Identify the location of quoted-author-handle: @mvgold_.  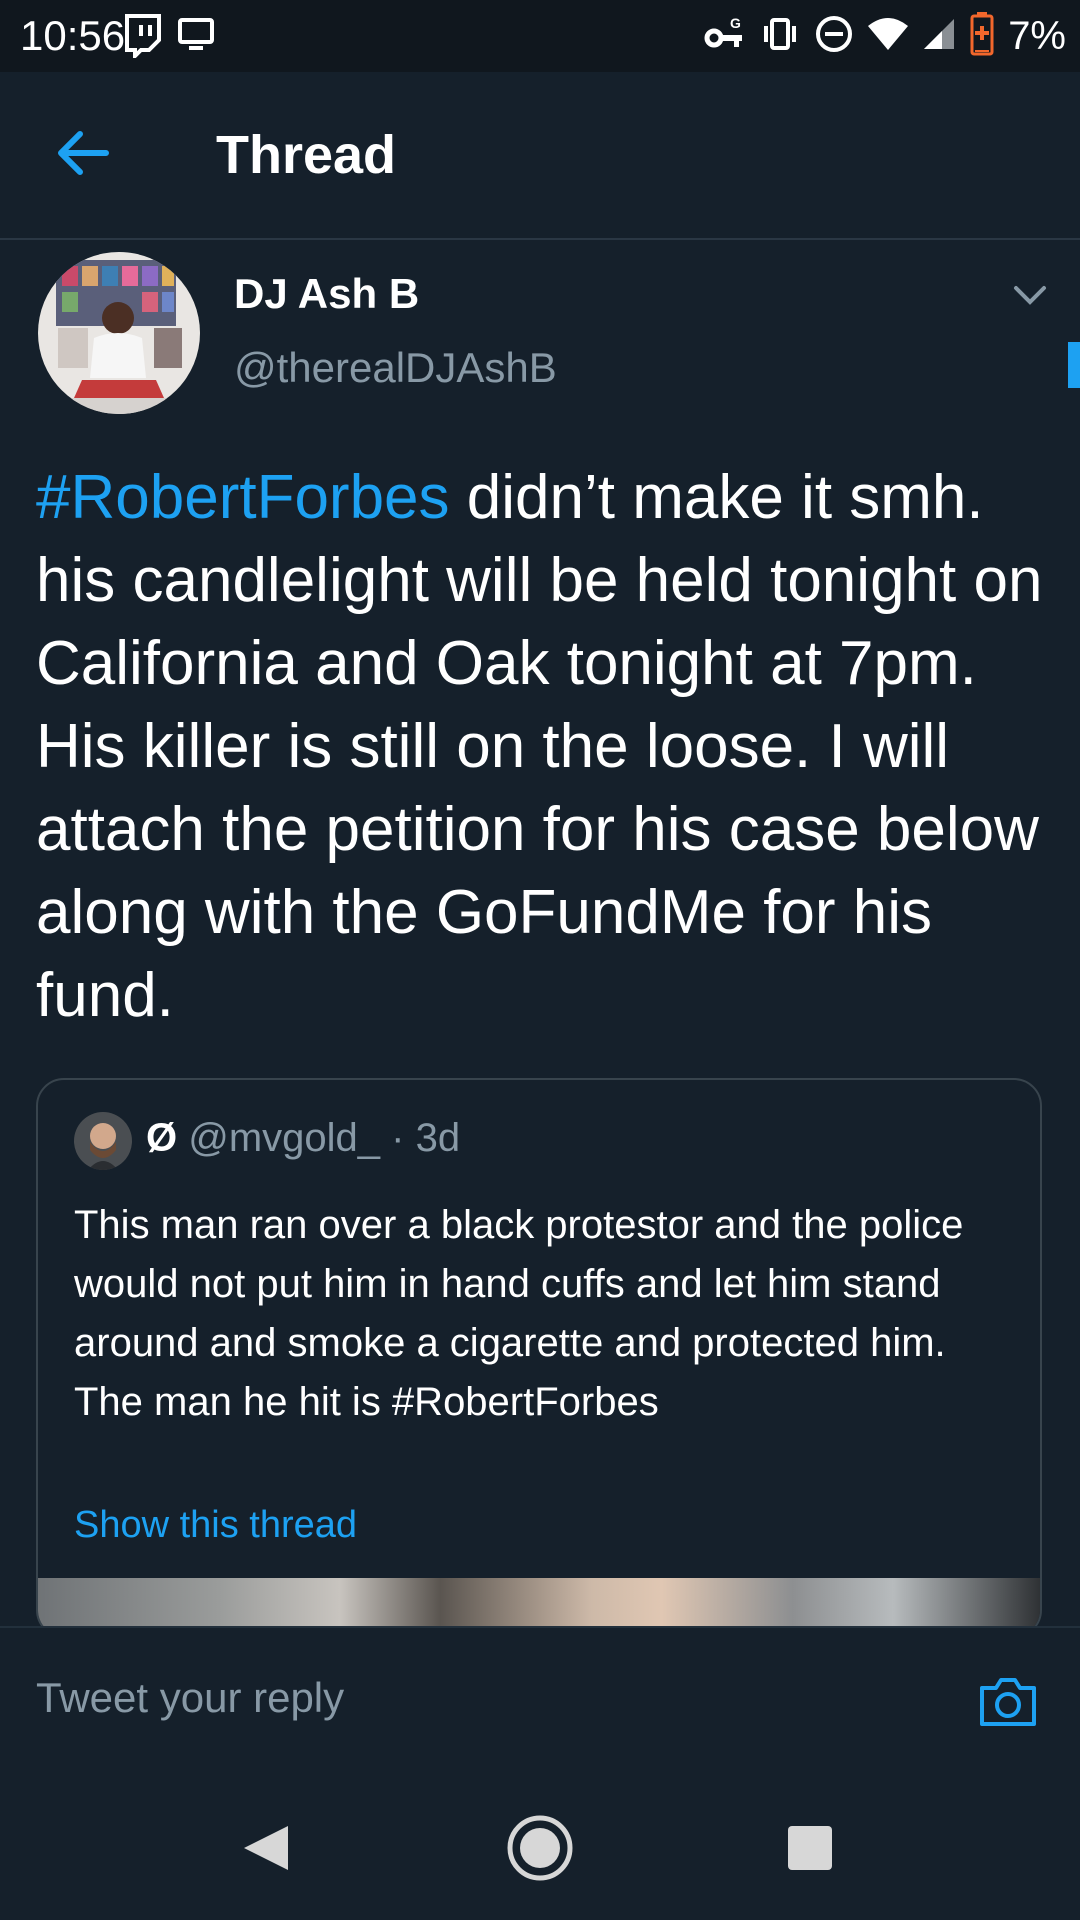
(284, 1138).